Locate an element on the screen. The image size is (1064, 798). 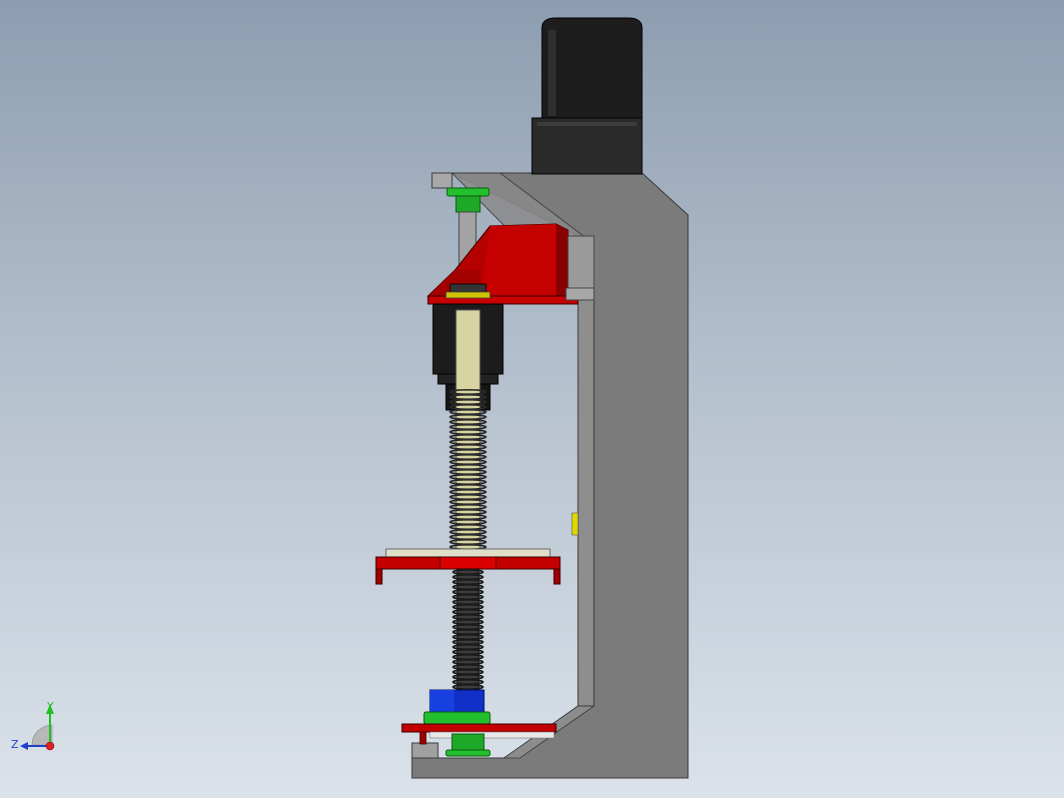
z-axis-label: Z is located at coordinates (15, 744).